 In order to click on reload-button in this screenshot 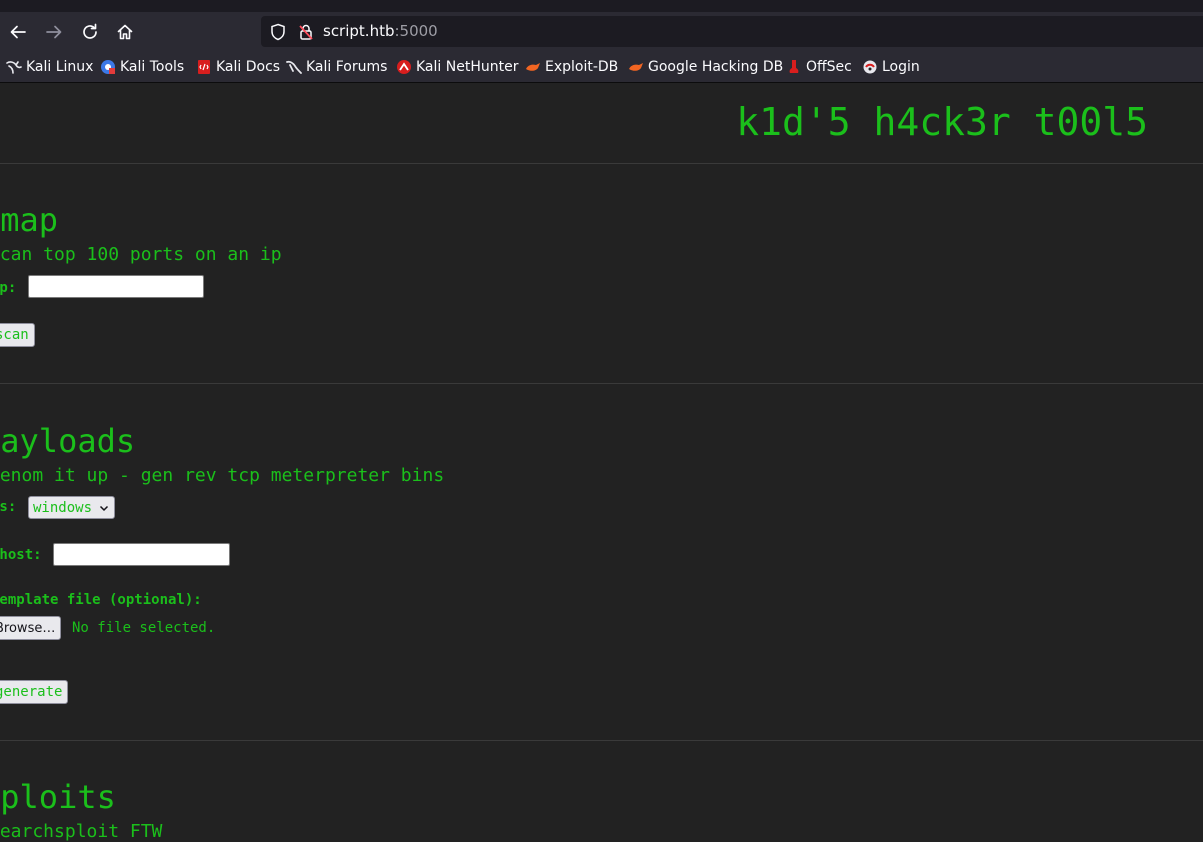, I will do `click(90, 32)`.